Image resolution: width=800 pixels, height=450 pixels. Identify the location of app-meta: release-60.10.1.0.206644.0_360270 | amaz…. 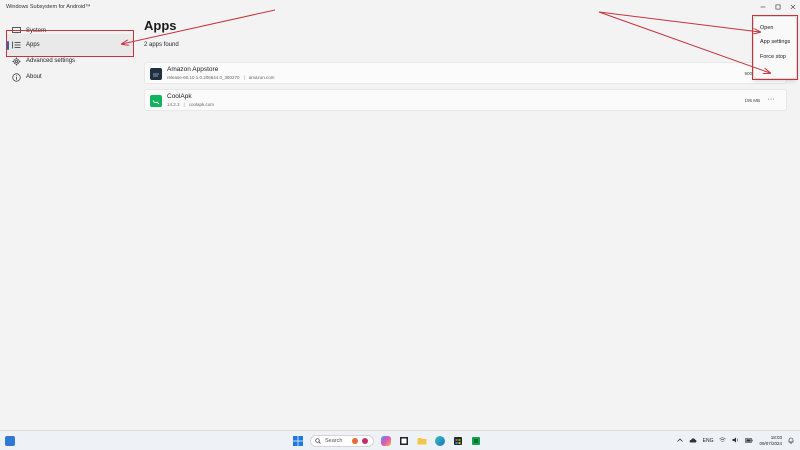
(221, 77).